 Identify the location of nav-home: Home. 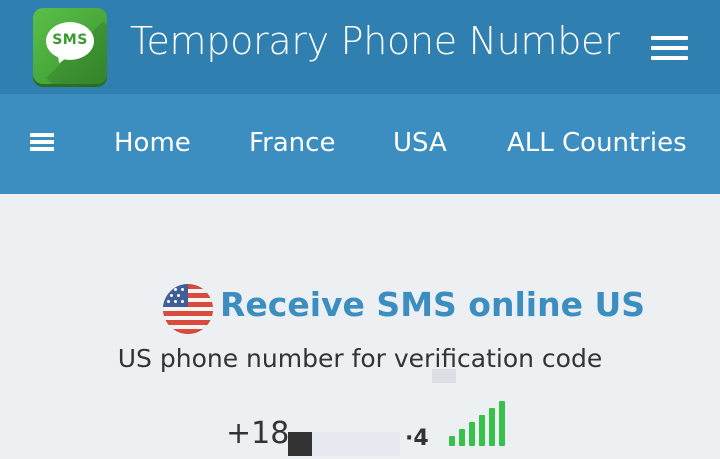
(152, 143).